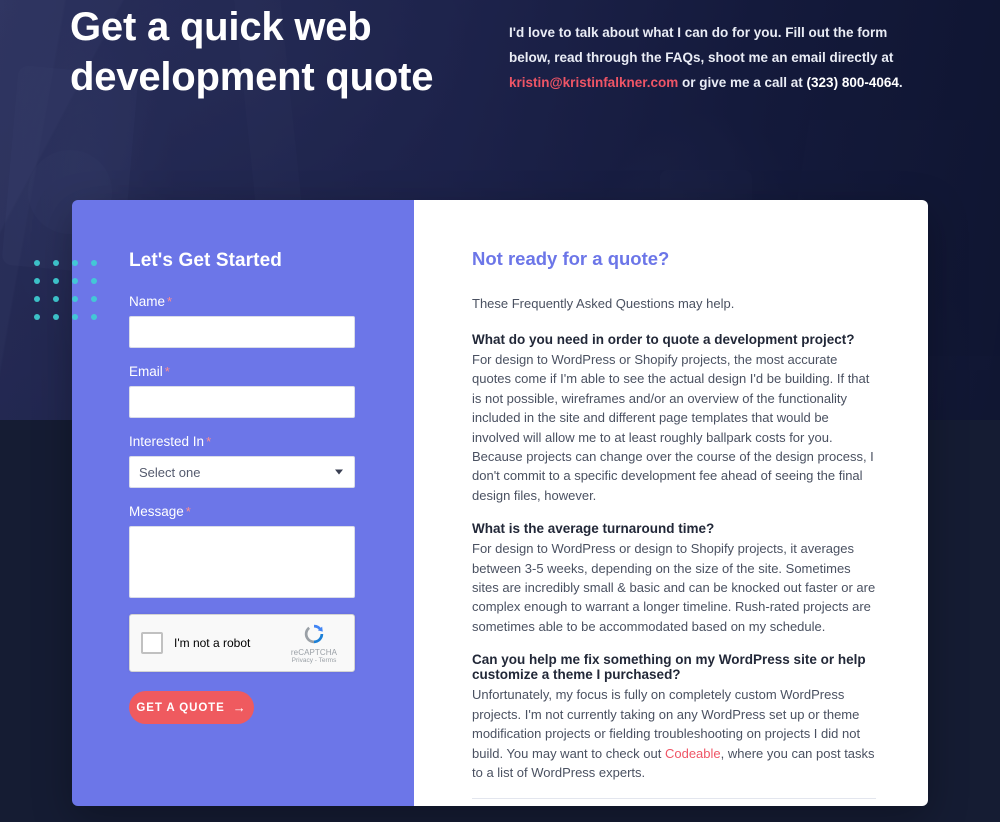  I want to click on interested-in-label: Interested In *, so click(250, 441).